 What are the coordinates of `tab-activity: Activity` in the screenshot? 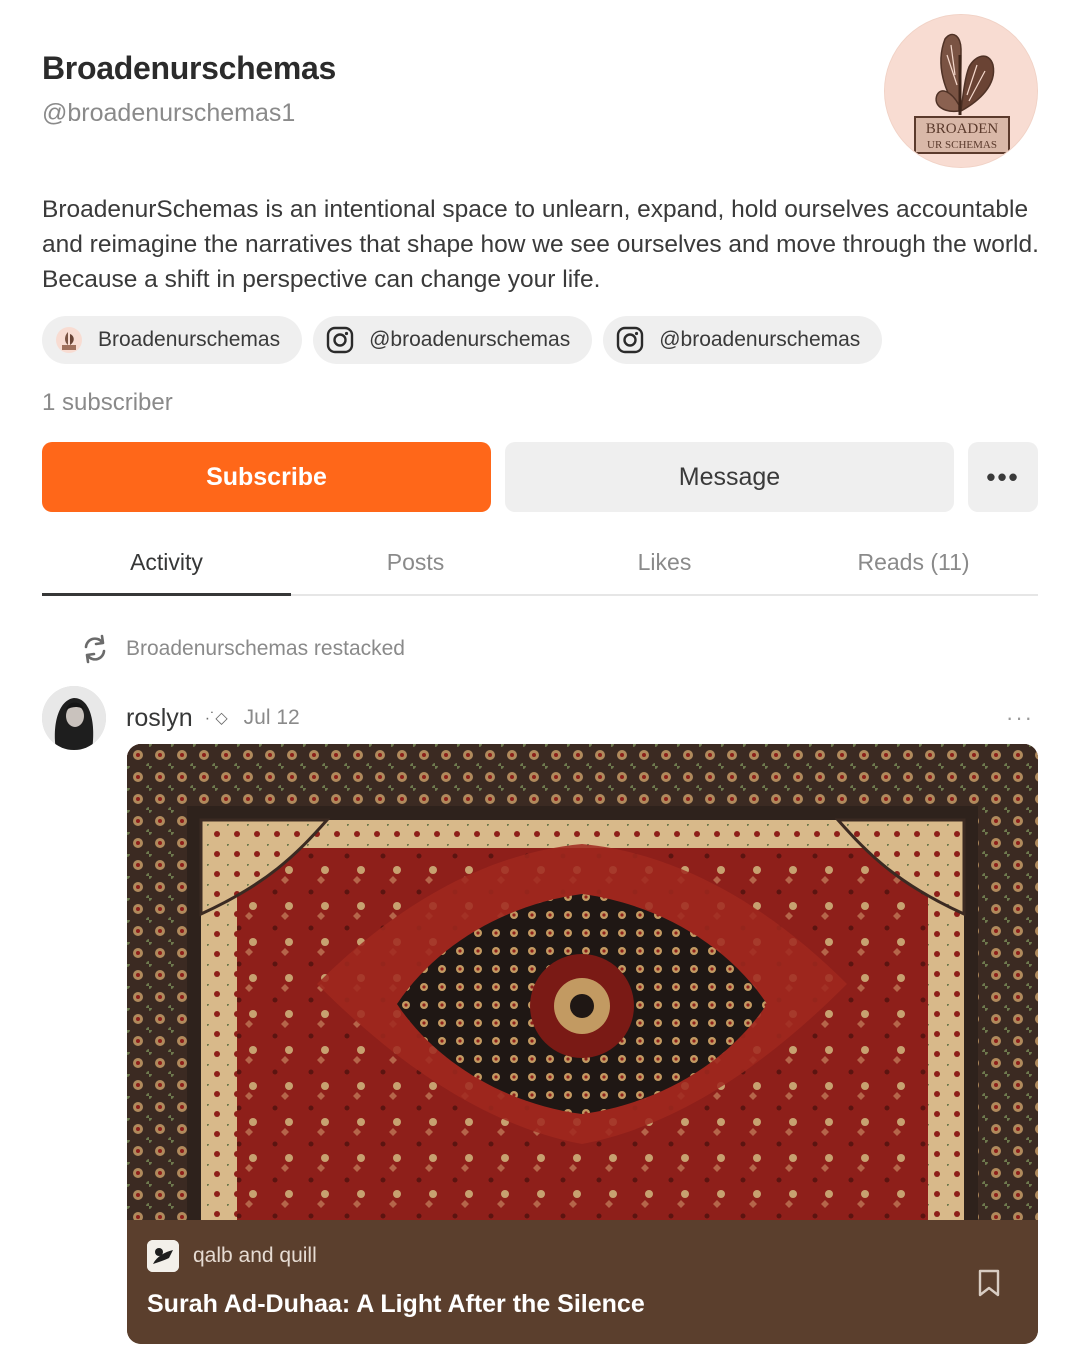 It's located at (166, 563).